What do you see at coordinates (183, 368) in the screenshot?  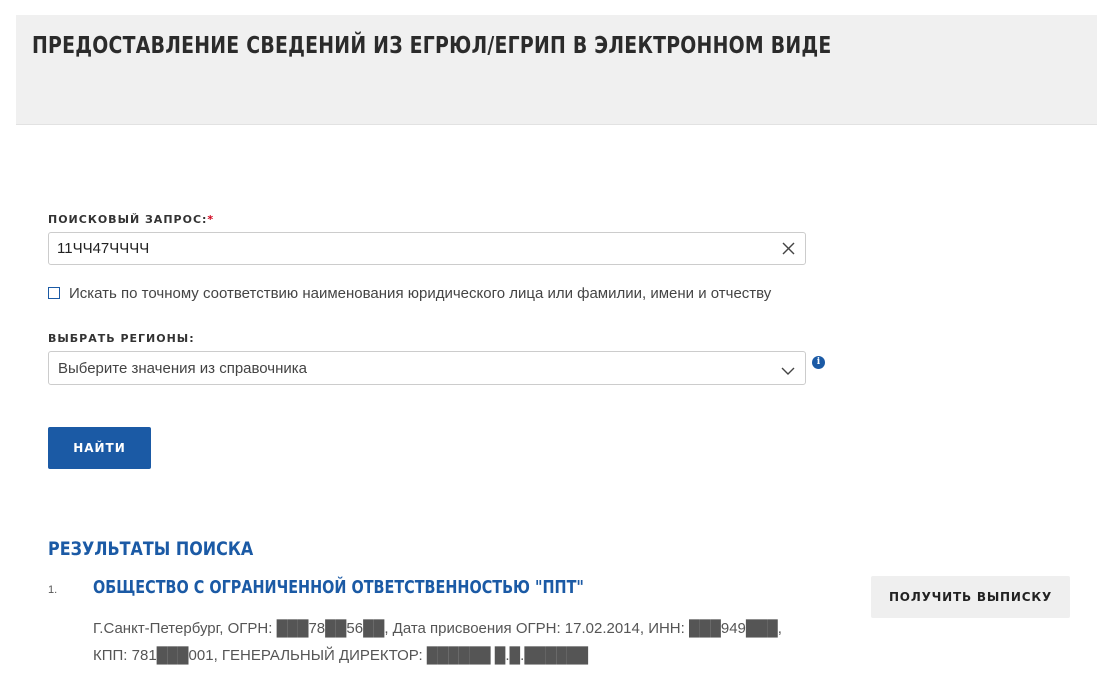 I see `regions-select-placeholder: Выберите значения из справочника` at bounding box center [183, 368].